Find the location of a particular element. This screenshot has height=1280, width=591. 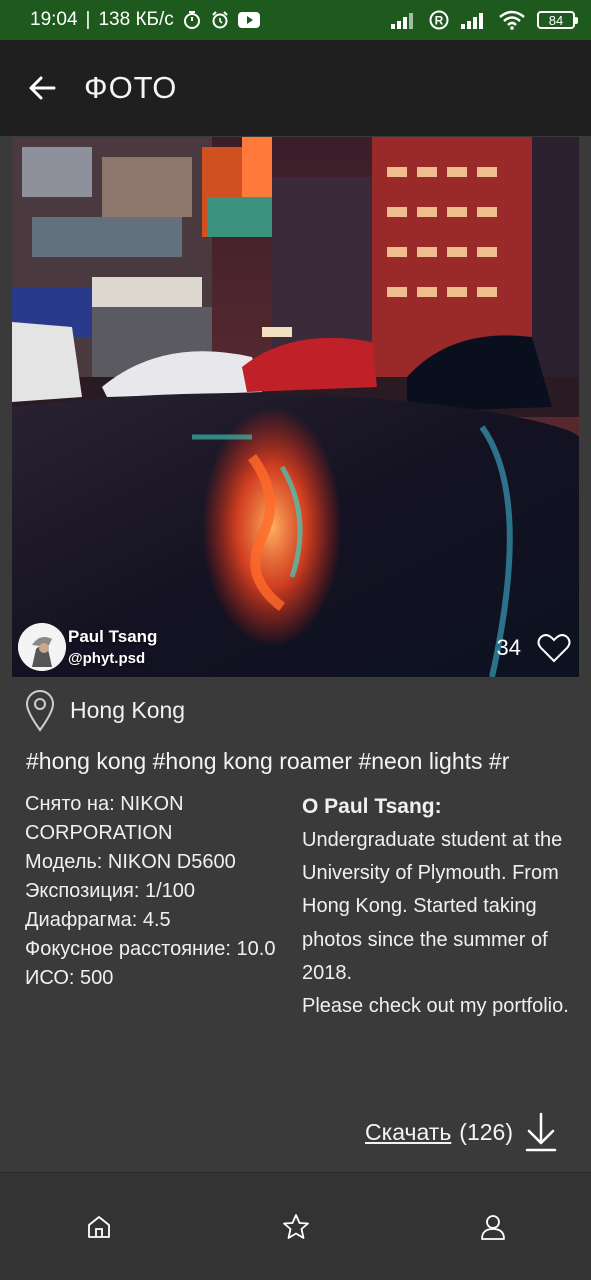

about-title: О Paul Tsang: is located at coordinates (372, 806).